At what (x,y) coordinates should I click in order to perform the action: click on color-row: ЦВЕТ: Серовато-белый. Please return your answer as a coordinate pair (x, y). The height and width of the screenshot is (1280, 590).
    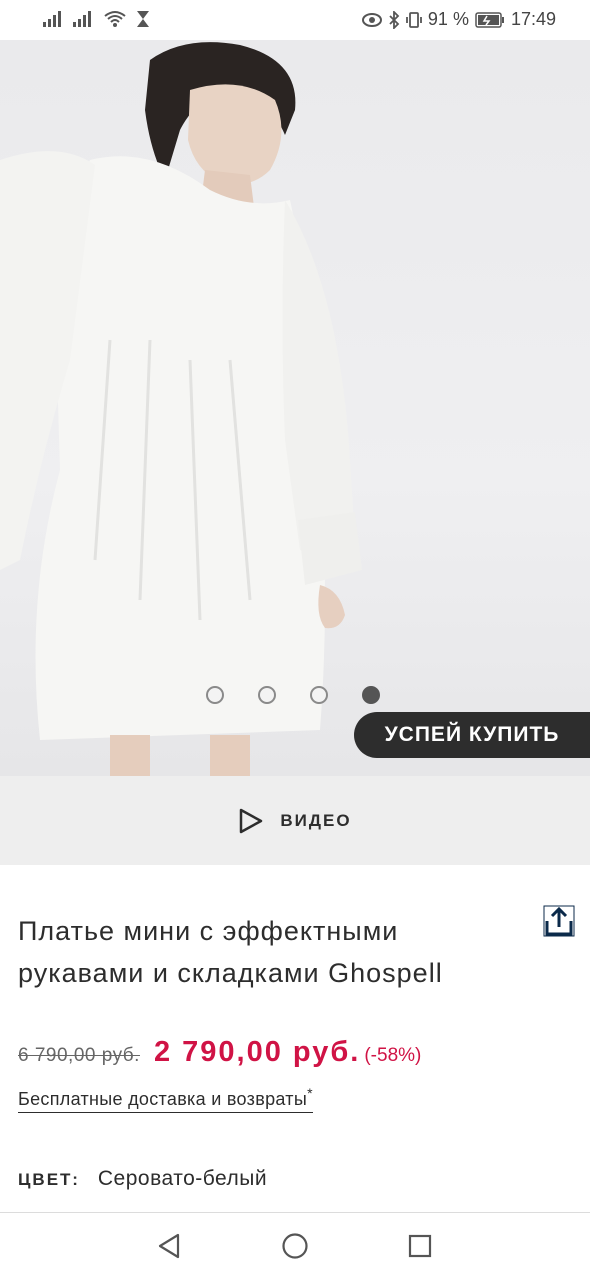
    Looking at the image, I should click on (142, 1179).